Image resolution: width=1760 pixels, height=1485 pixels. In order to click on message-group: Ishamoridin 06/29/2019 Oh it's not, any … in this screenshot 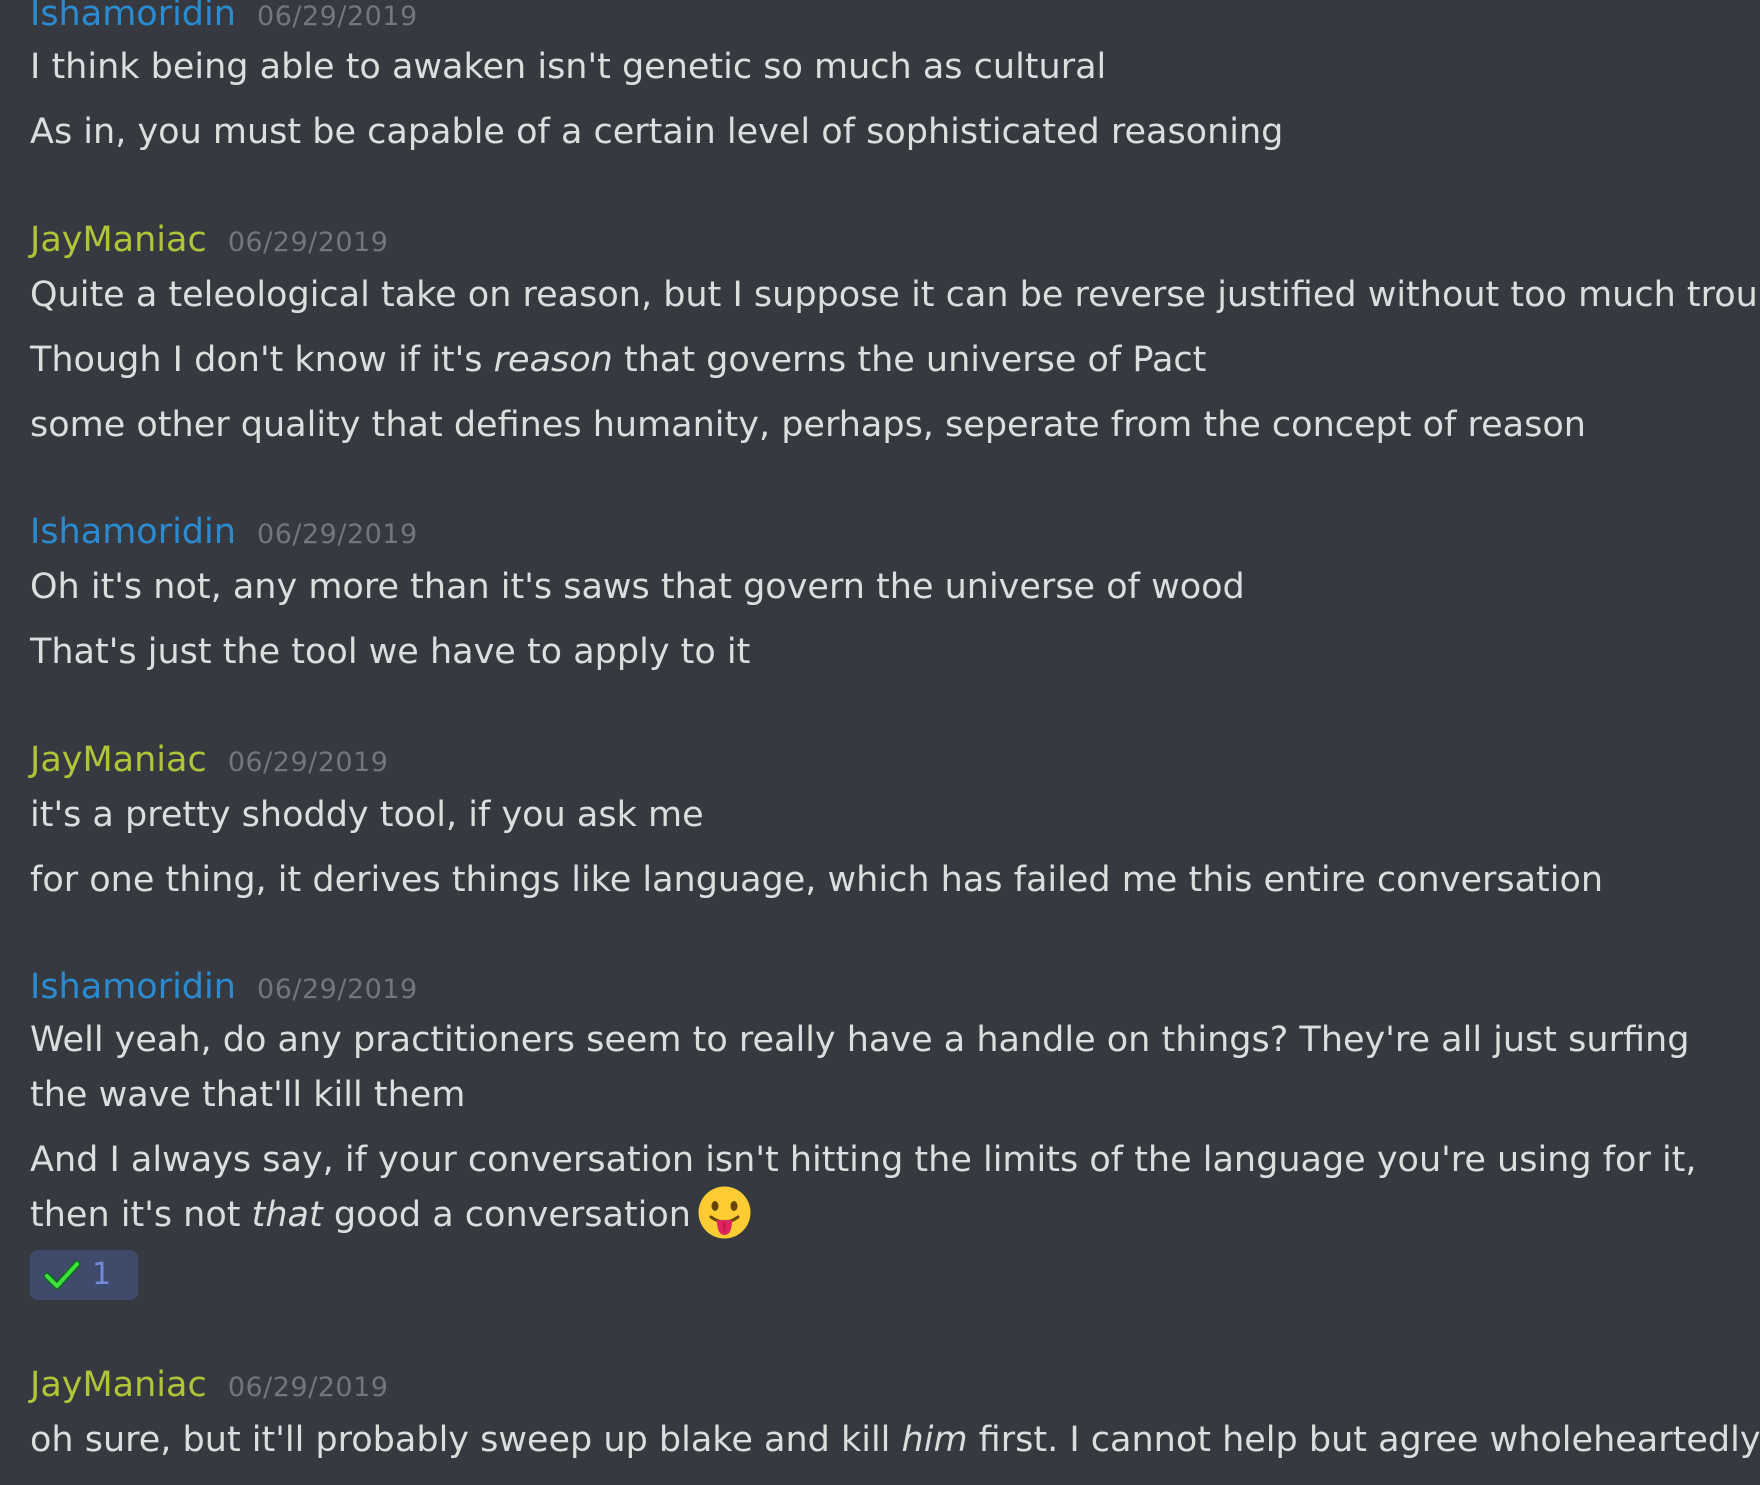, I will do `click(885, 596)`.